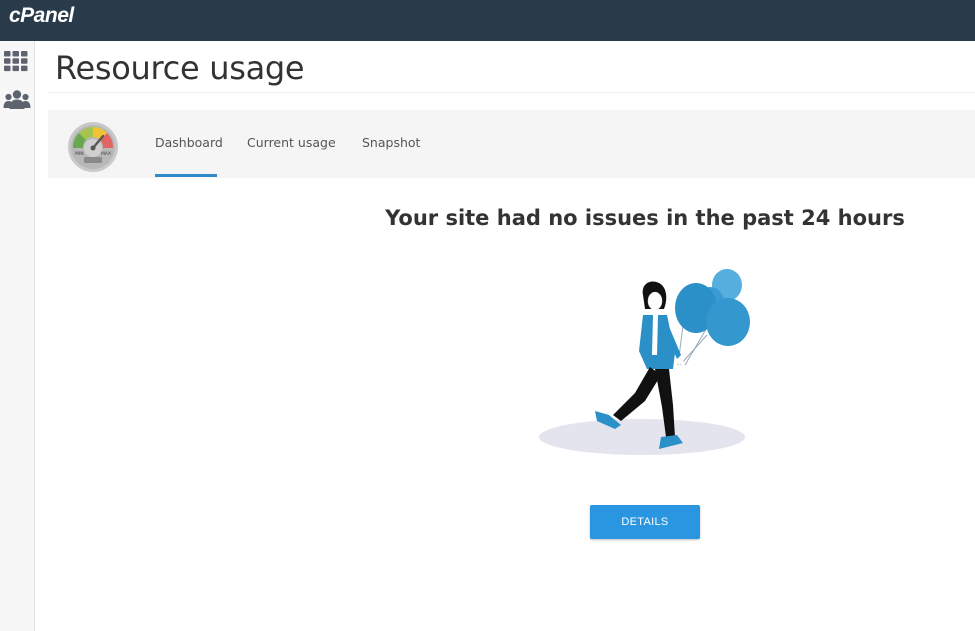 Image resolution: width=975 pixels, height=631 pixels. What do you see at coordinates (487, 20) in the screenshot?
I see `top-bar: cPanel` at bounding box center [487, 20].